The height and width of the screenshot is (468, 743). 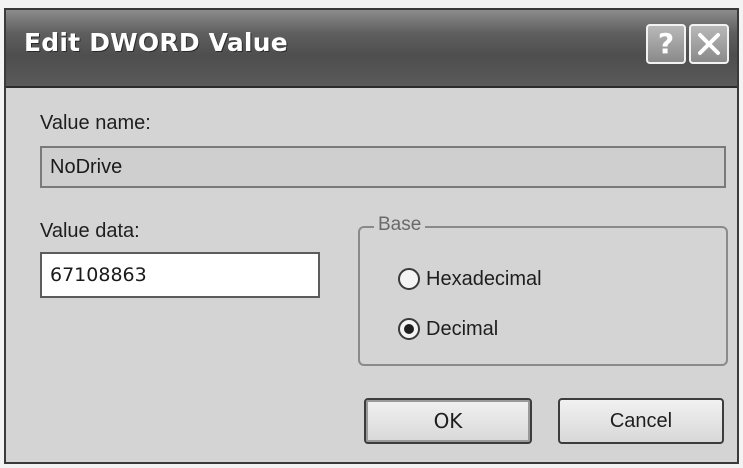 I want to click on value-name-text: NoDrive, so click(x=86, y=166).